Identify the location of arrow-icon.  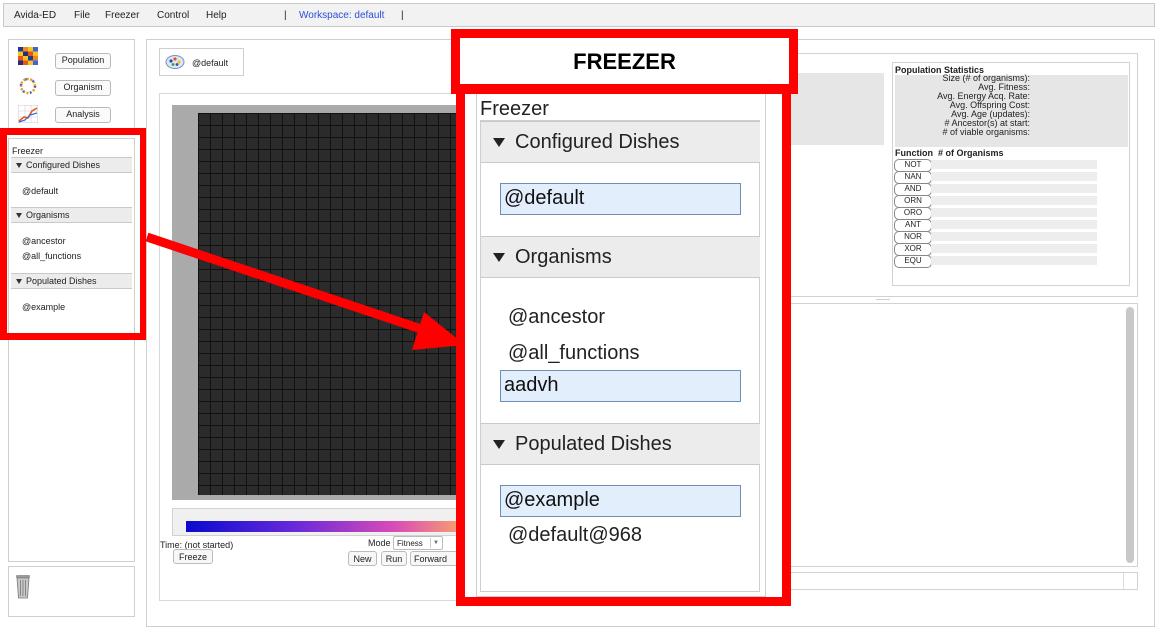
(305, 291).